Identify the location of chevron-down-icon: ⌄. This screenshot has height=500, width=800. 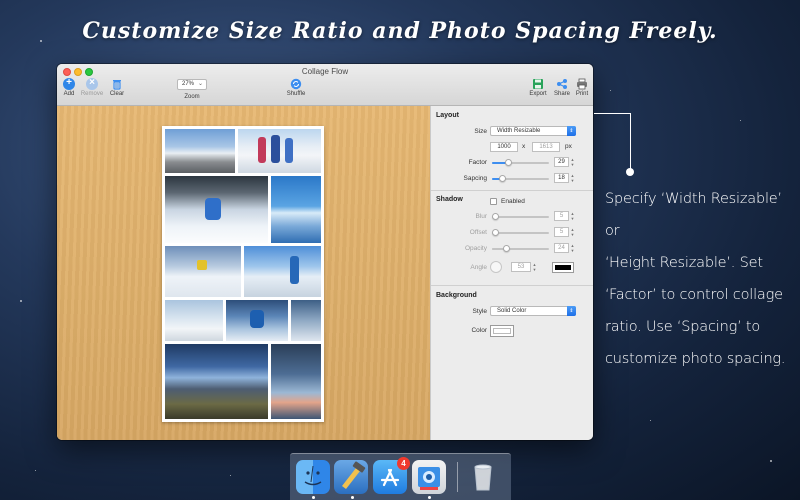
(200, 84).